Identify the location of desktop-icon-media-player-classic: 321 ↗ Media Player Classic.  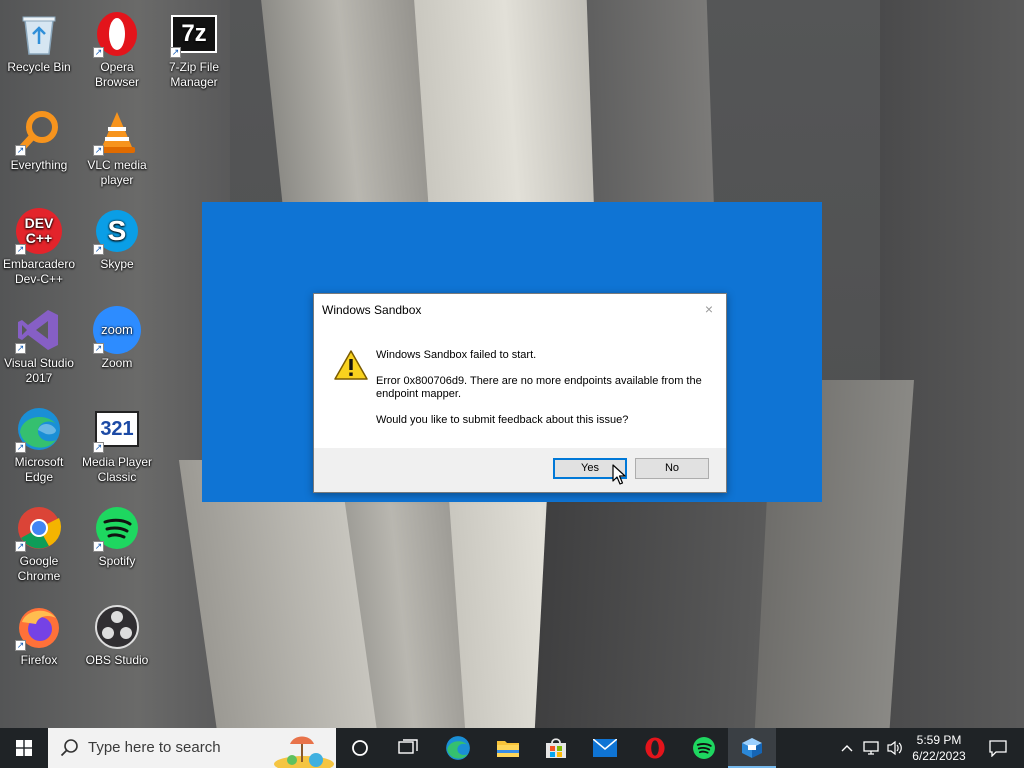
(117, 445).